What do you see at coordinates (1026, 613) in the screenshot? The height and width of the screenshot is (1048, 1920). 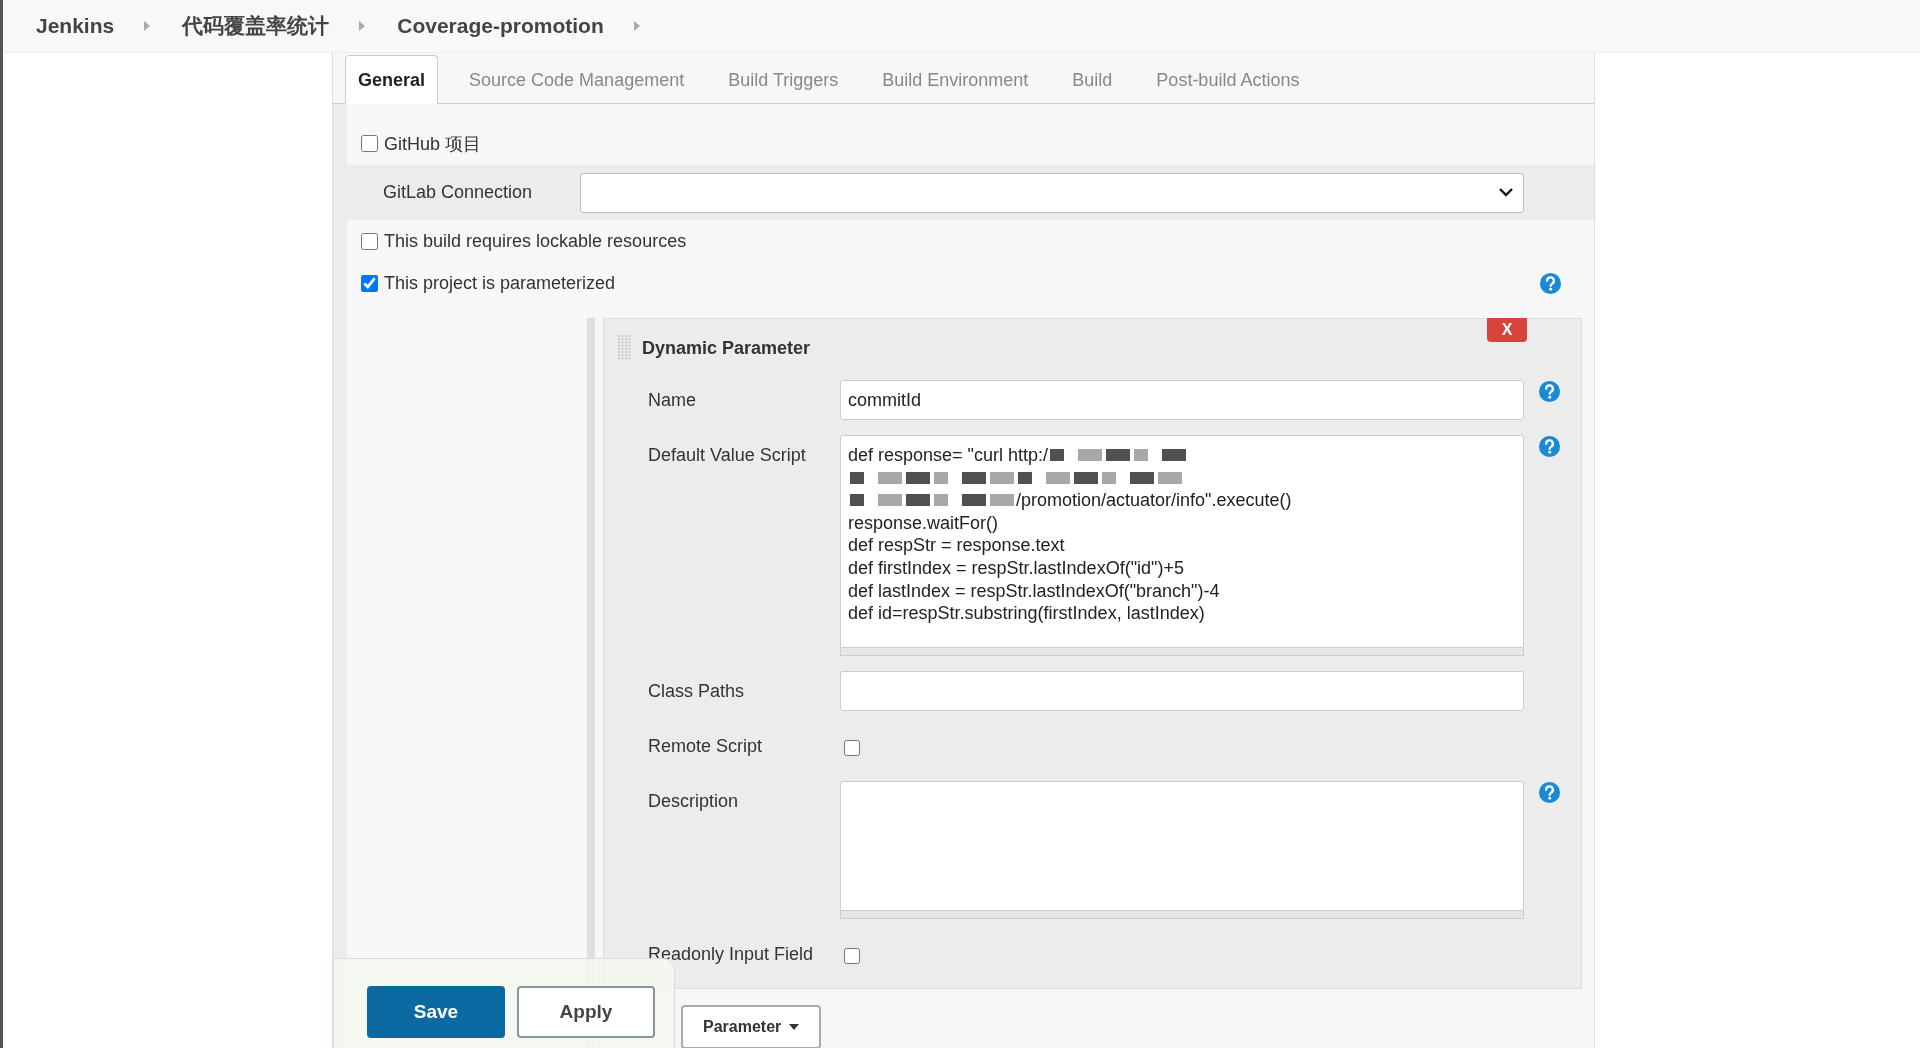 I see `code-line: def id=respStr.substring(firstIndex, lastIndex)` at bounding box center [1026, 613].